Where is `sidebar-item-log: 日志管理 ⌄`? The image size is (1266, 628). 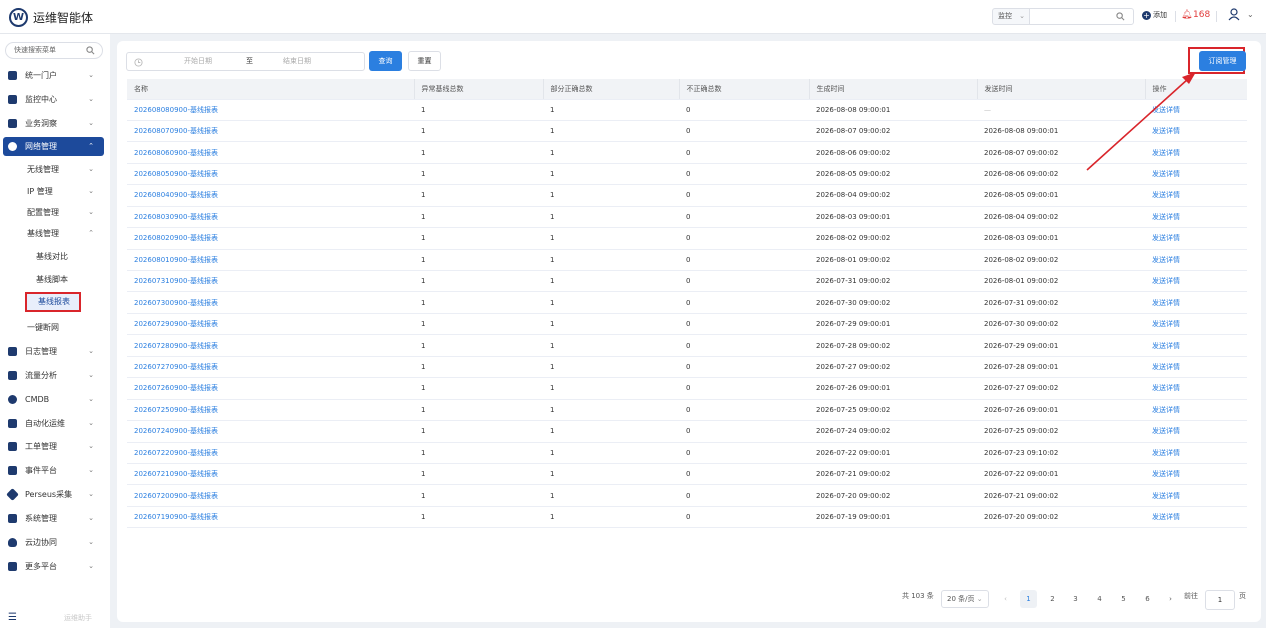 sidebar-item-log: 日志管理 ⌄ is located at coordinates (53, 351).